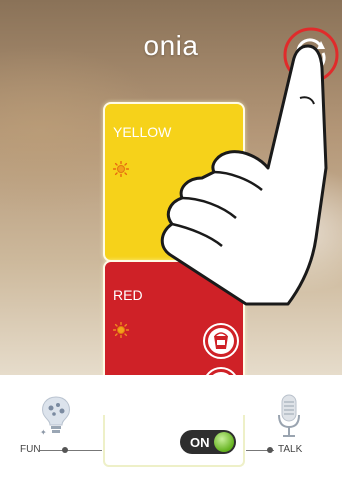  Describe the element at coordinates (71, 450) in the screenshot. I see `fun-connector-line` at that location.